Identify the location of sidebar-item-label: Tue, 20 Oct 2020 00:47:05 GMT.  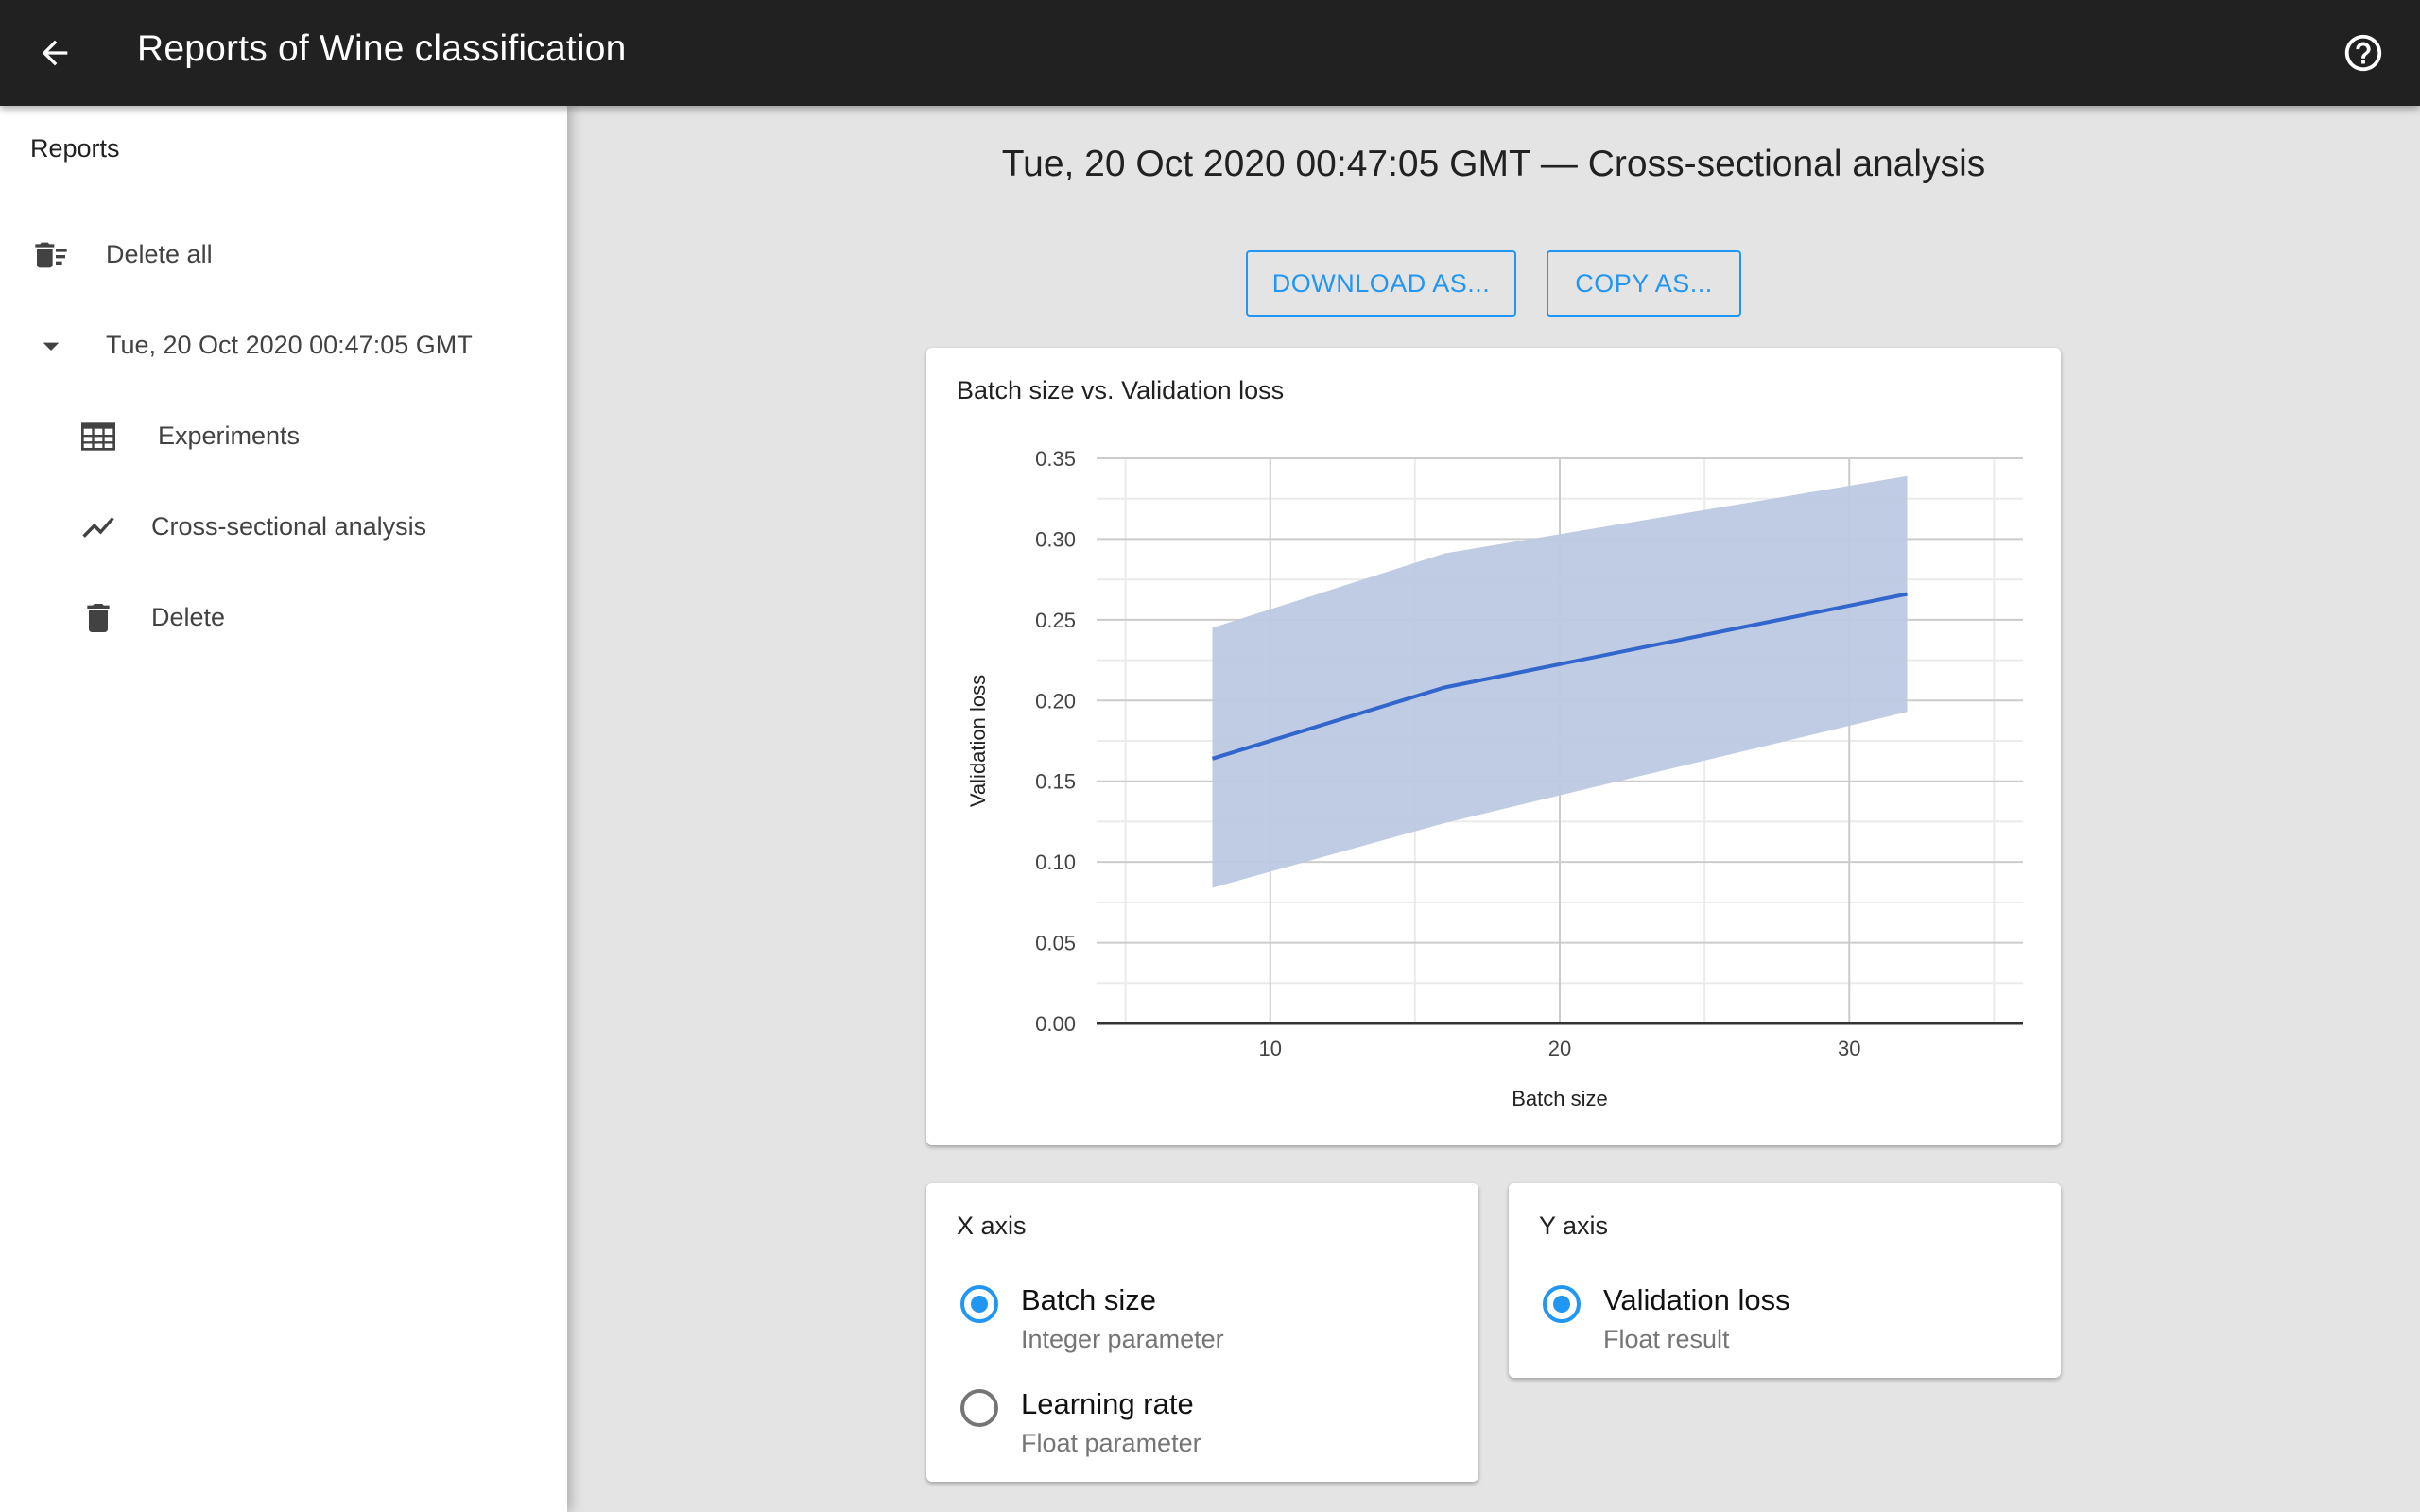
(289, 345).